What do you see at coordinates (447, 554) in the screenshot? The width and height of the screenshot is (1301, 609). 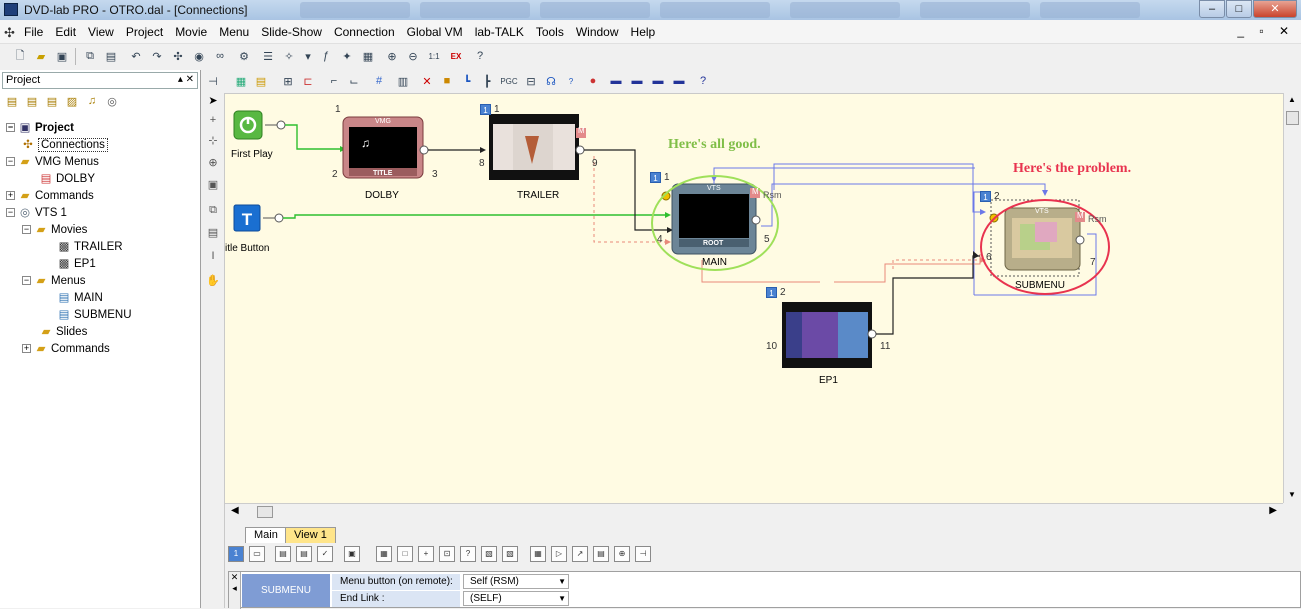 I see `prop-icon: ⊡` at bounding box center [447, 554].